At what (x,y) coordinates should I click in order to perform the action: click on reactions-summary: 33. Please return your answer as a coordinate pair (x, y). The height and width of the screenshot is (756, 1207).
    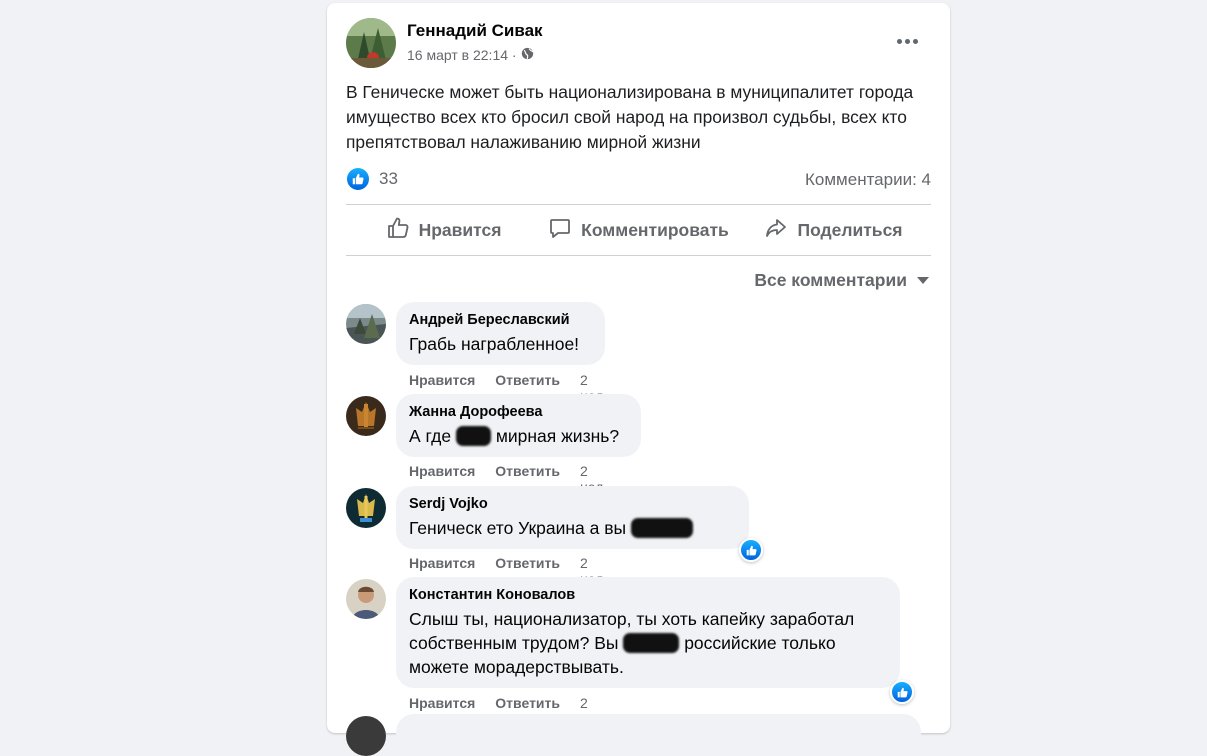
    Looking at the image, I should click on (372, 179).